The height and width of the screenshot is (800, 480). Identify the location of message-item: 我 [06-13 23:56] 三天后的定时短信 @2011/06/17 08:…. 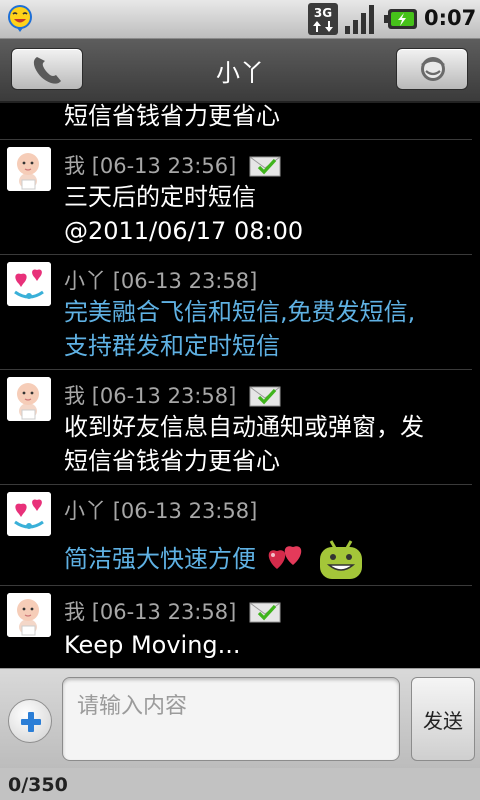
(236, 197).